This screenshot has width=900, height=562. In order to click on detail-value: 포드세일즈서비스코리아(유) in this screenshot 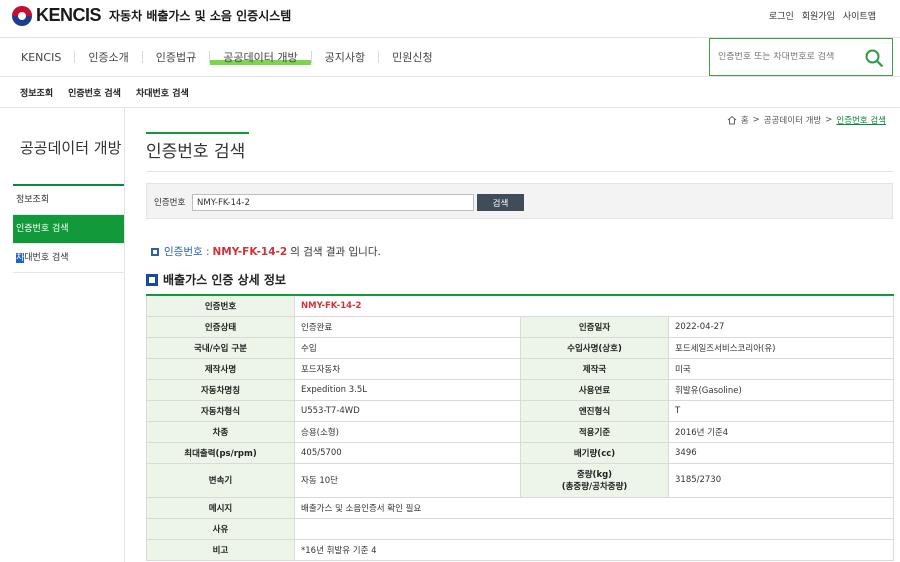, I will do `click(781, 347)`.